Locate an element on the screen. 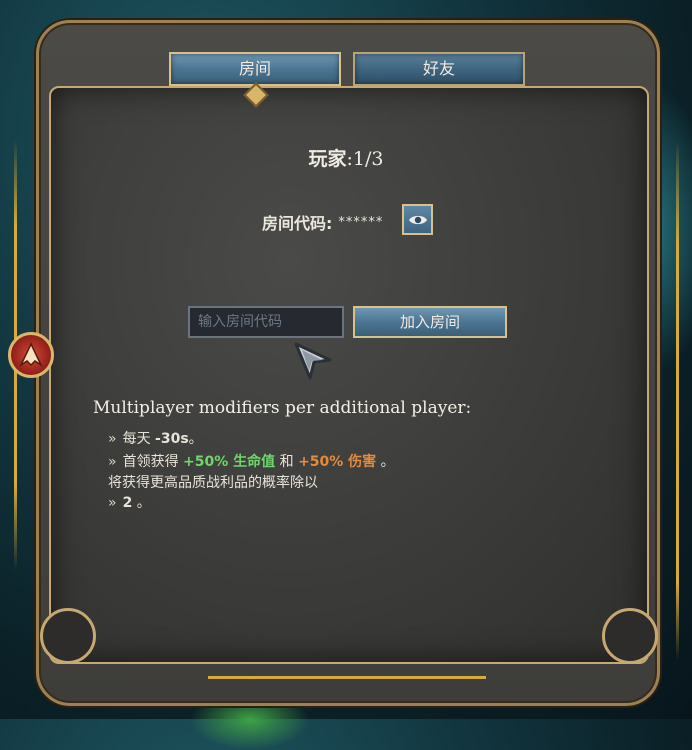 The height and width of the screenshot is (750, 692). modifier-text: 每天 is located at coordinates (139, 439).